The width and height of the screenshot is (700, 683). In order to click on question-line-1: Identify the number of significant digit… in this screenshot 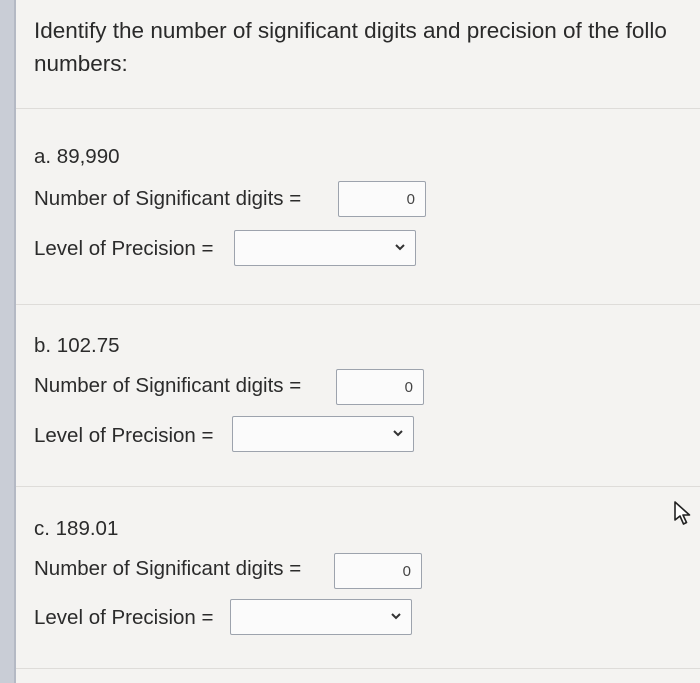, I will do `click(350, 30)`.